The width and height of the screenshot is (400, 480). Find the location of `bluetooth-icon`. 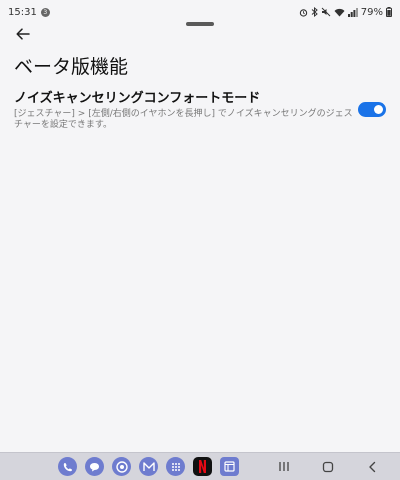

bluetooth-icon is located at coordinates (314, 12).